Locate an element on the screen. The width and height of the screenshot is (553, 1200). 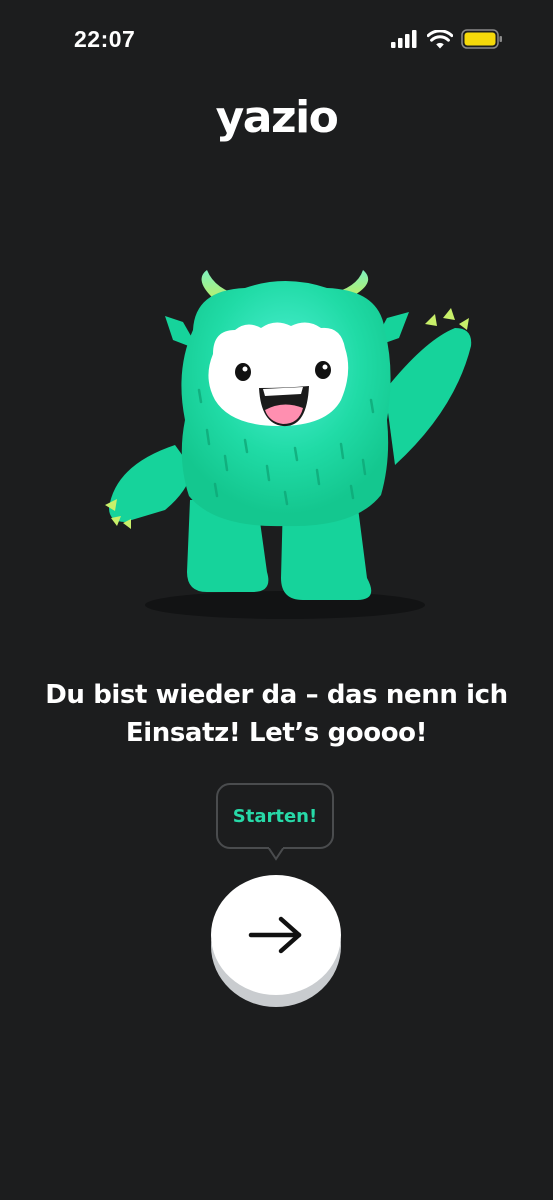
start-button-container is located at coordinates (277, 941).